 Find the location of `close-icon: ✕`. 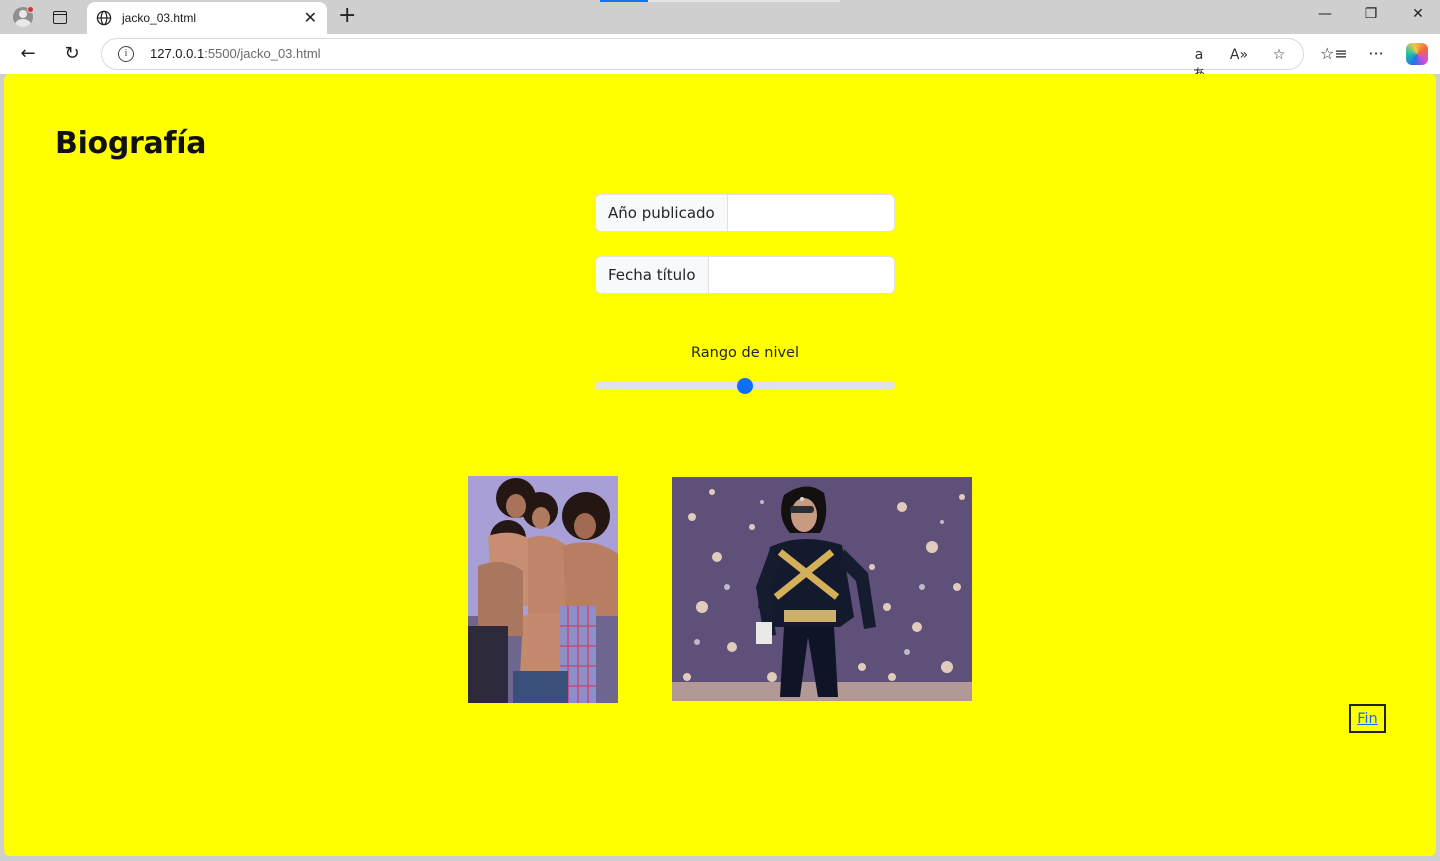

close-icon: ✕ is located at coordinates (310, 18).